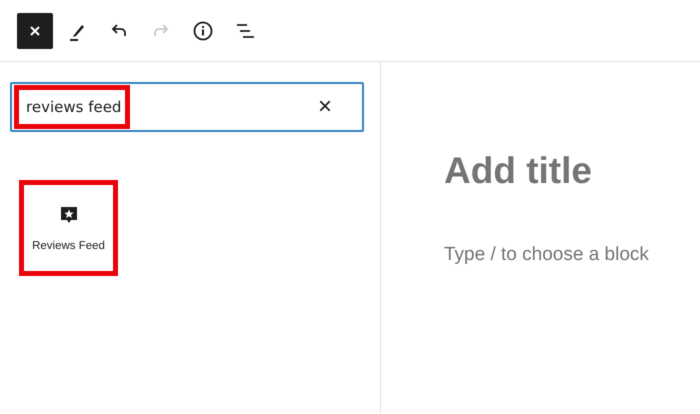 This screenshot has height=414, width=700. I want to click on title-placeholder: Add title, so click(572, 171).